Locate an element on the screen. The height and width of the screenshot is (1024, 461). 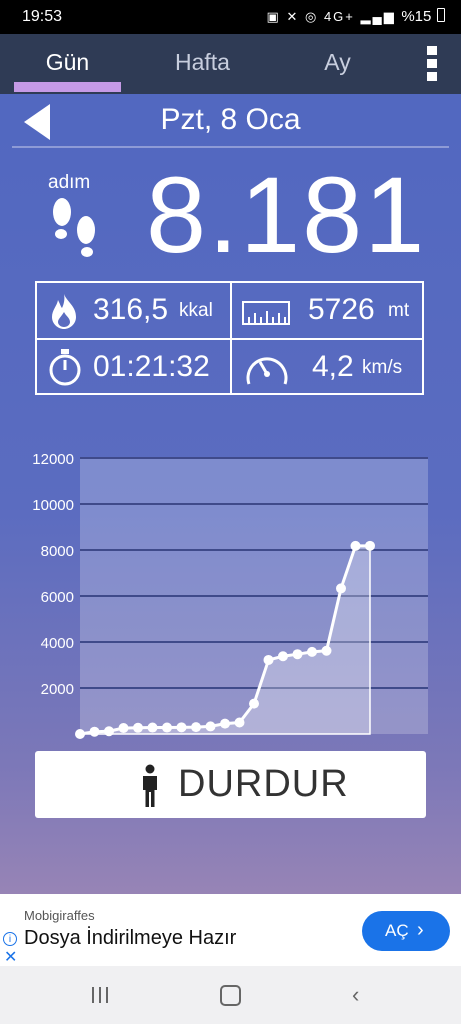
calories-value: 316,5 is located at coordinates (131, 309).